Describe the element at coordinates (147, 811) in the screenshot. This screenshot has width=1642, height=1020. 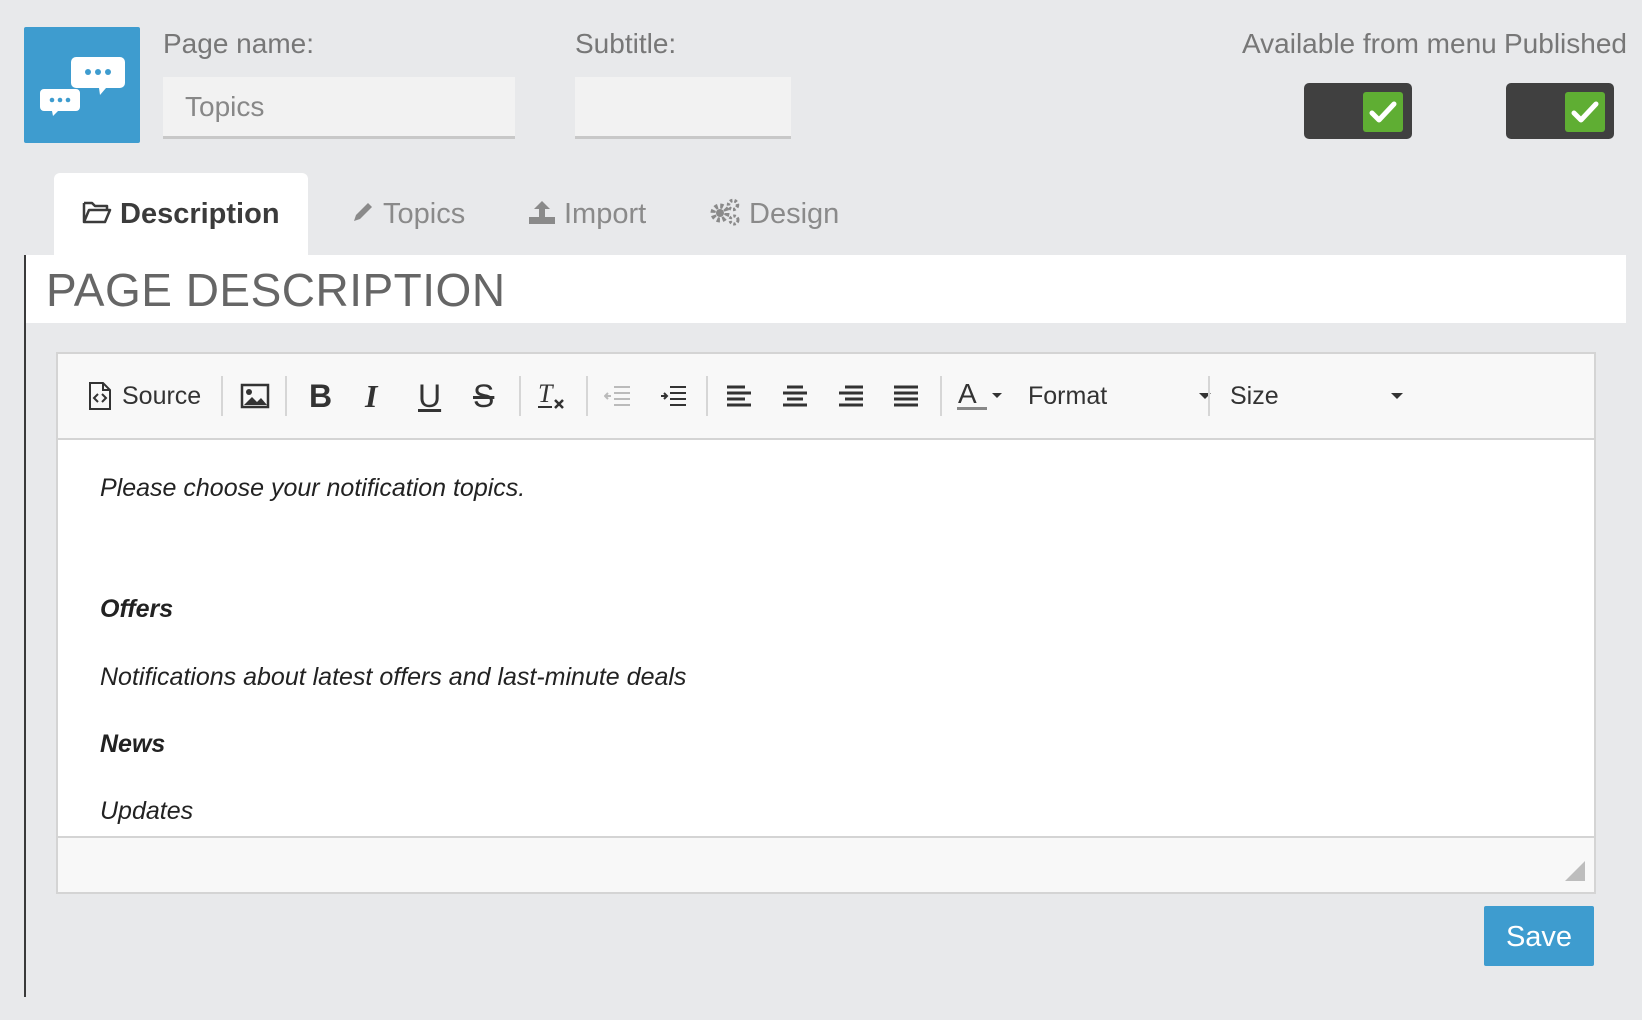
I see `content-paragraph: Updates` at that location.